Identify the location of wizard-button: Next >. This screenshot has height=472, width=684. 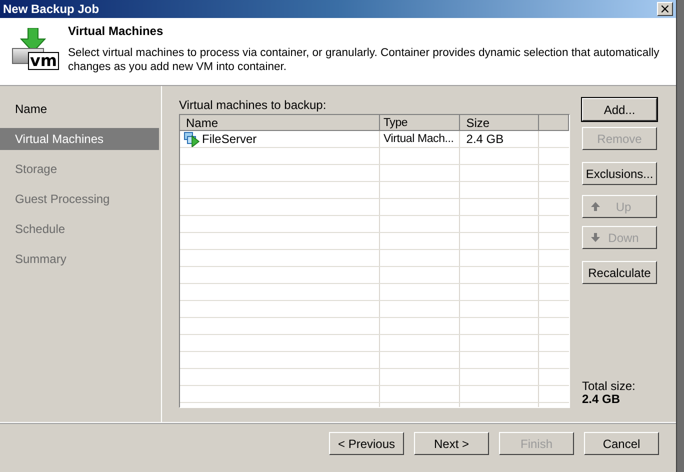
(451, 443).